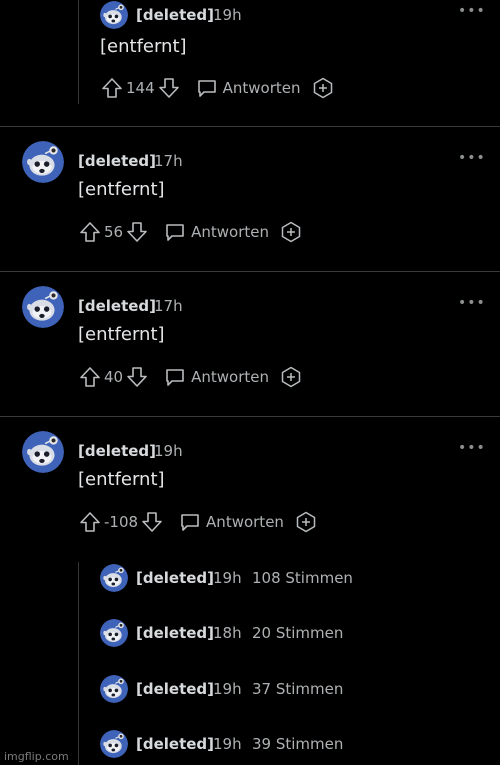 Image resolution: width=500 pixels, height=765 pixels. What do you see at coordinates (302, 578) in the screenshot?
I see `vote-count: 108 Stimmen` at bounding box center [302, 578].